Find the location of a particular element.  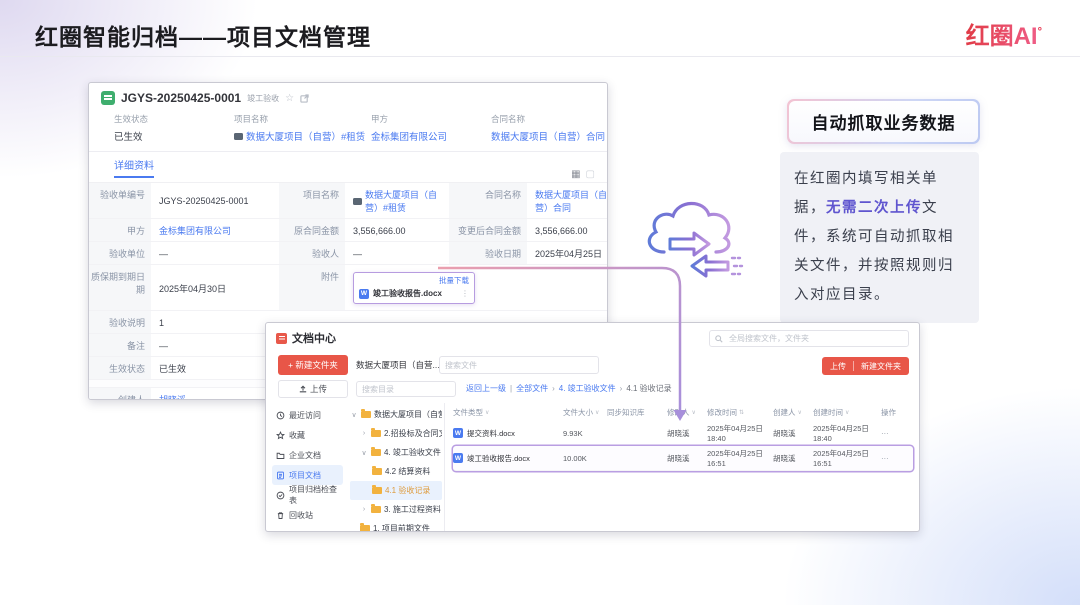

grid-value: — is located at coordinates (163, 253).